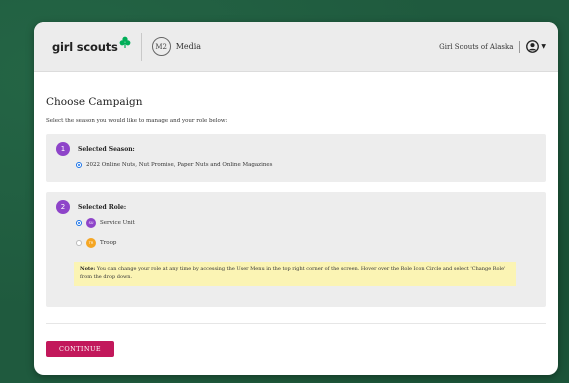 This screenshot has height=383, width=569. Describe the element at coordinates (306, 223) in the screenshot. I see `role-option-service-unit: SU Service Unit` at that location.